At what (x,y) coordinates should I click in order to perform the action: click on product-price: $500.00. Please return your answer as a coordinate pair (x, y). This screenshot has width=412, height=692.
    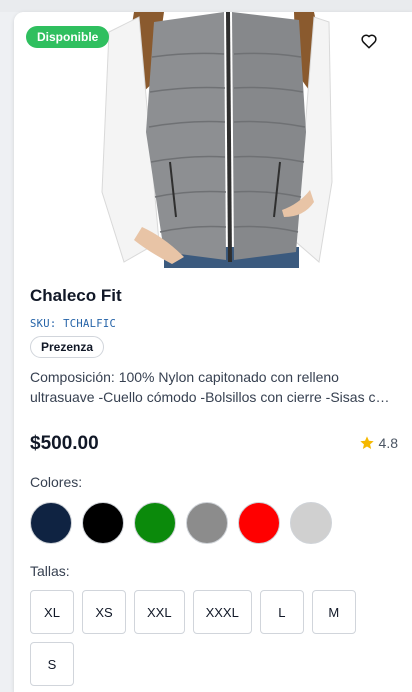
    Looking at the image, I should click on (64, 443).